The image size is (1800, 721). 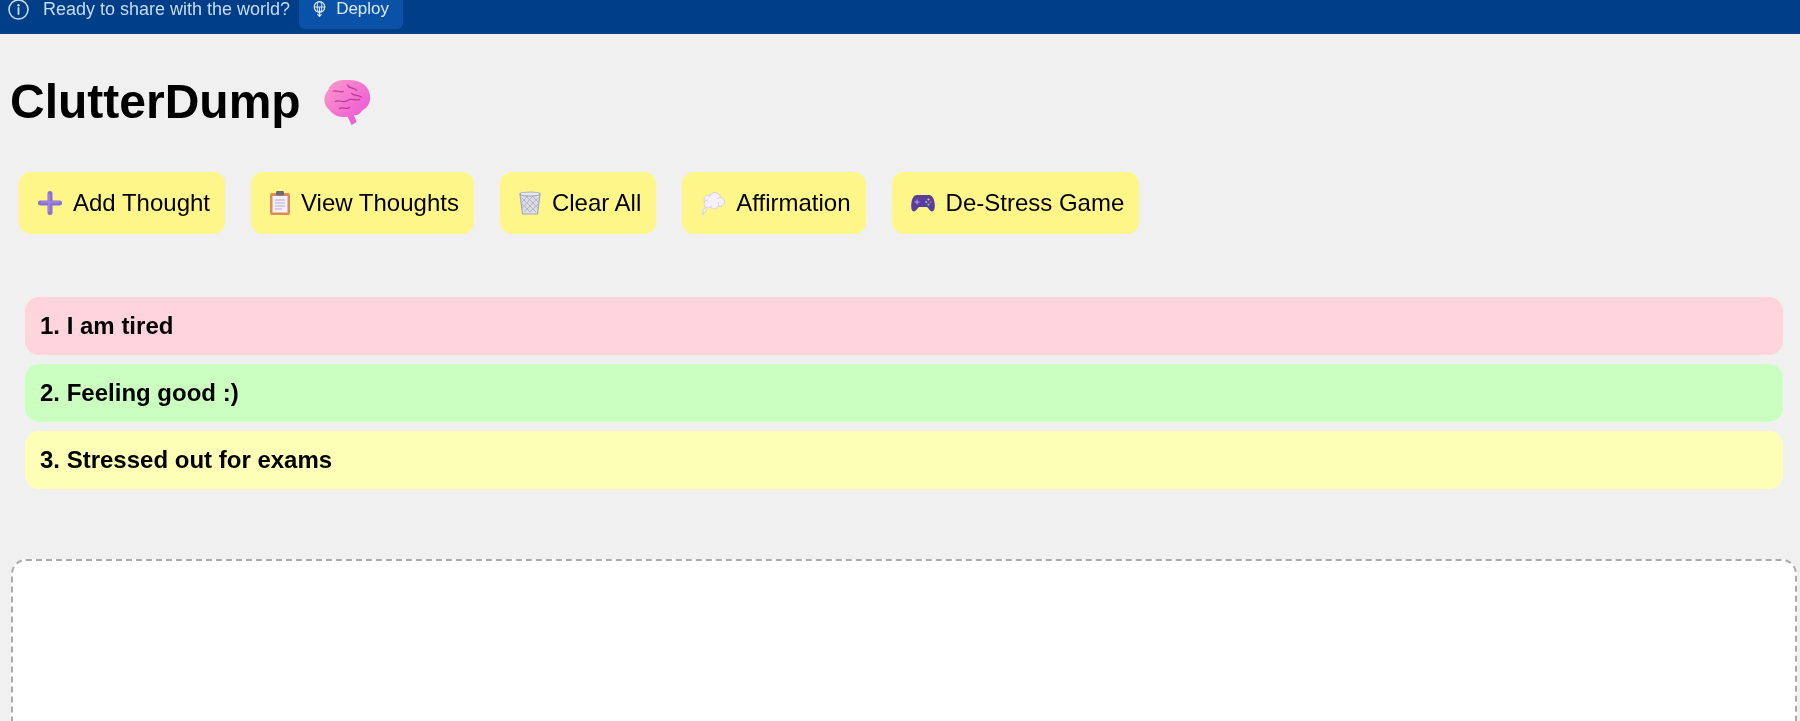 I want to click on thought-bubble-icon, so click(x=713, y=203).